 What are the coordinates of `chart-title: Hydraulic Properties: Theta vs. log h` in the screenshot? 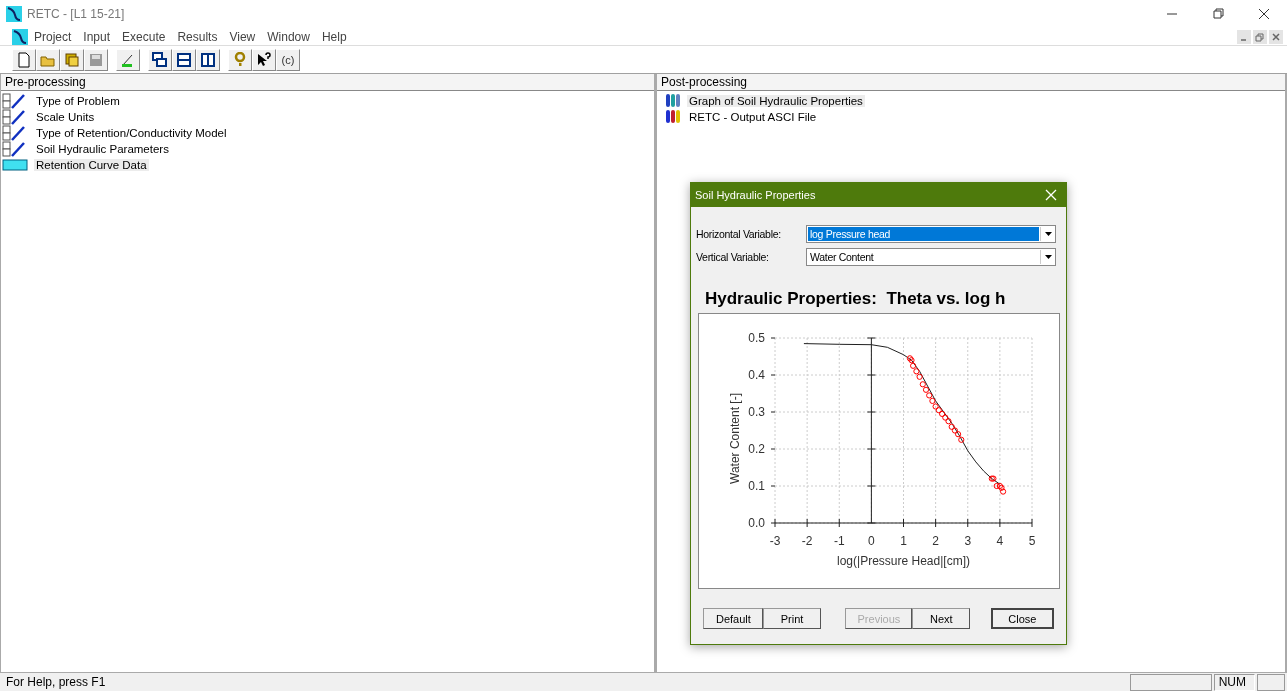 It's located at (856, 299).